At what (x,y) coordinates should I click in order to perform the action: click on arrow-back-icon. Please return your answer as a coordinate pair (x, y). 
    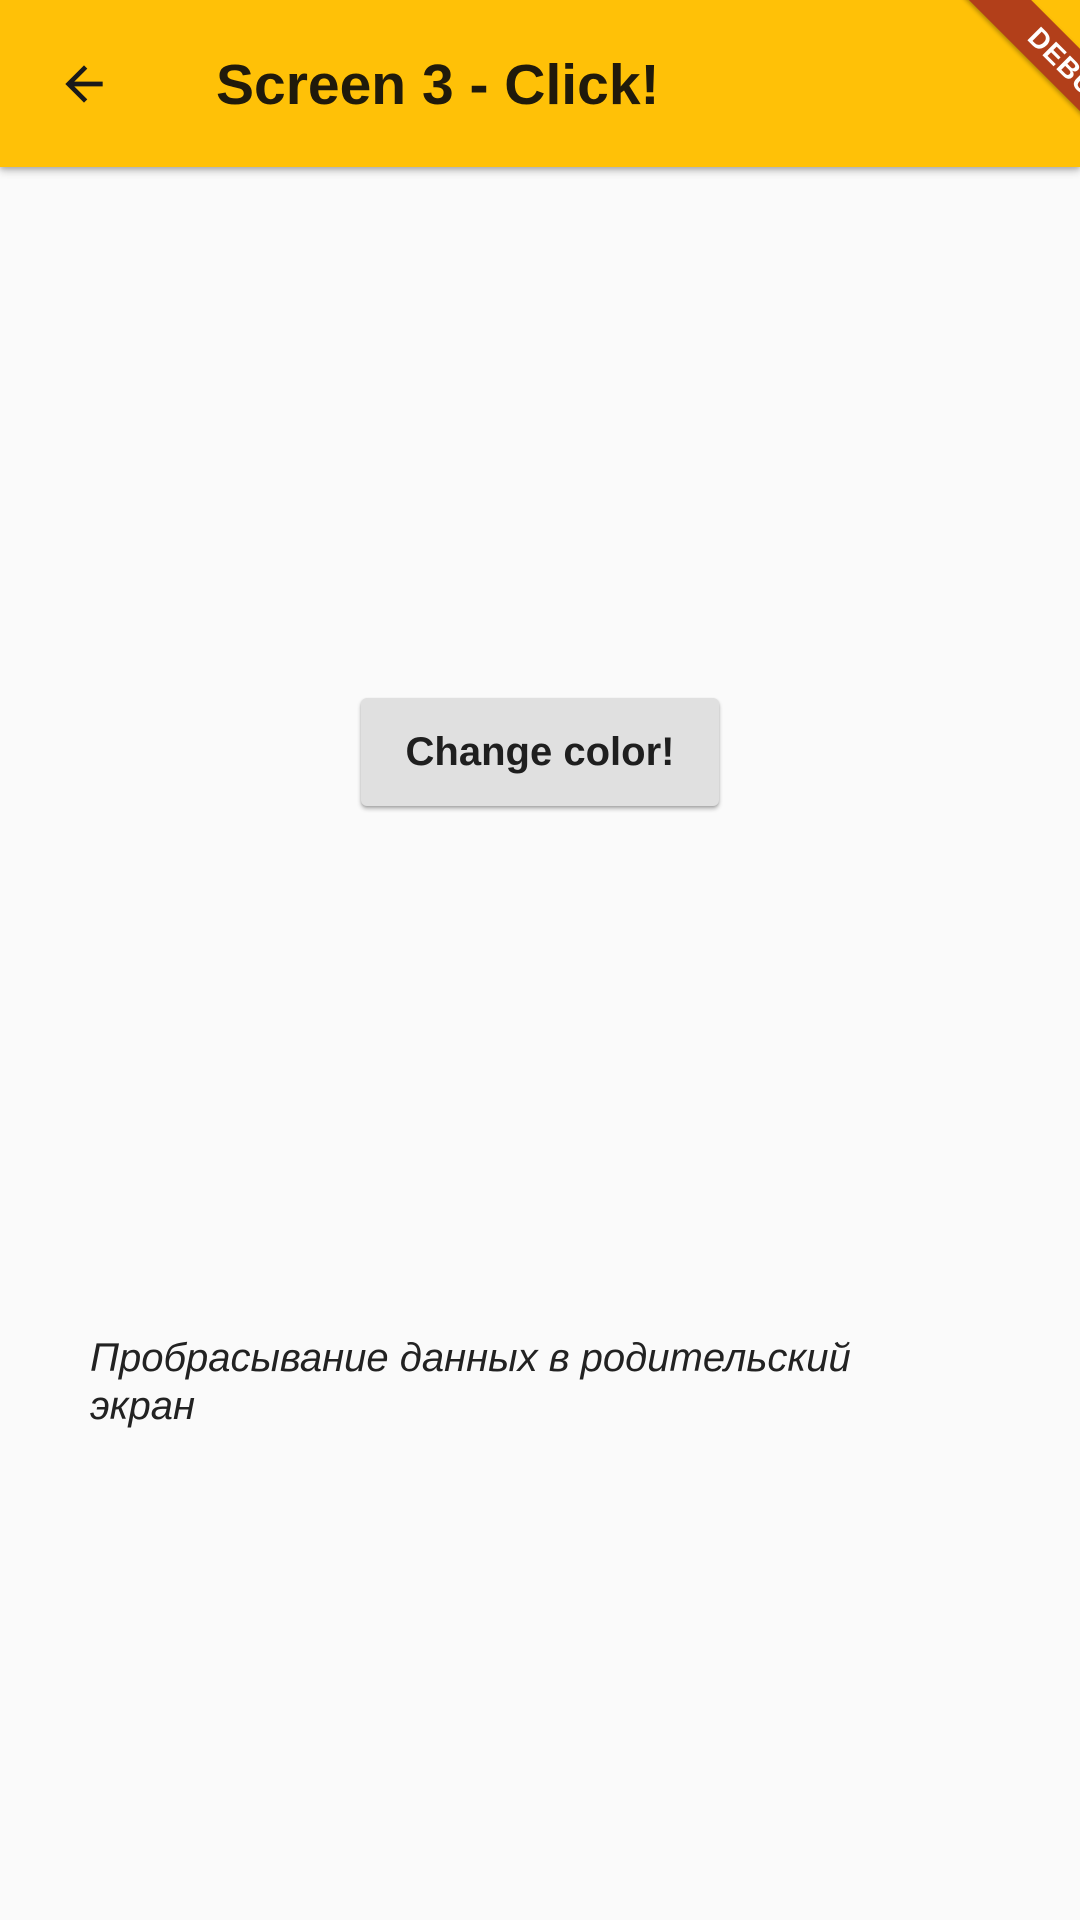
    Looking at the image, I should click on (84, 84).